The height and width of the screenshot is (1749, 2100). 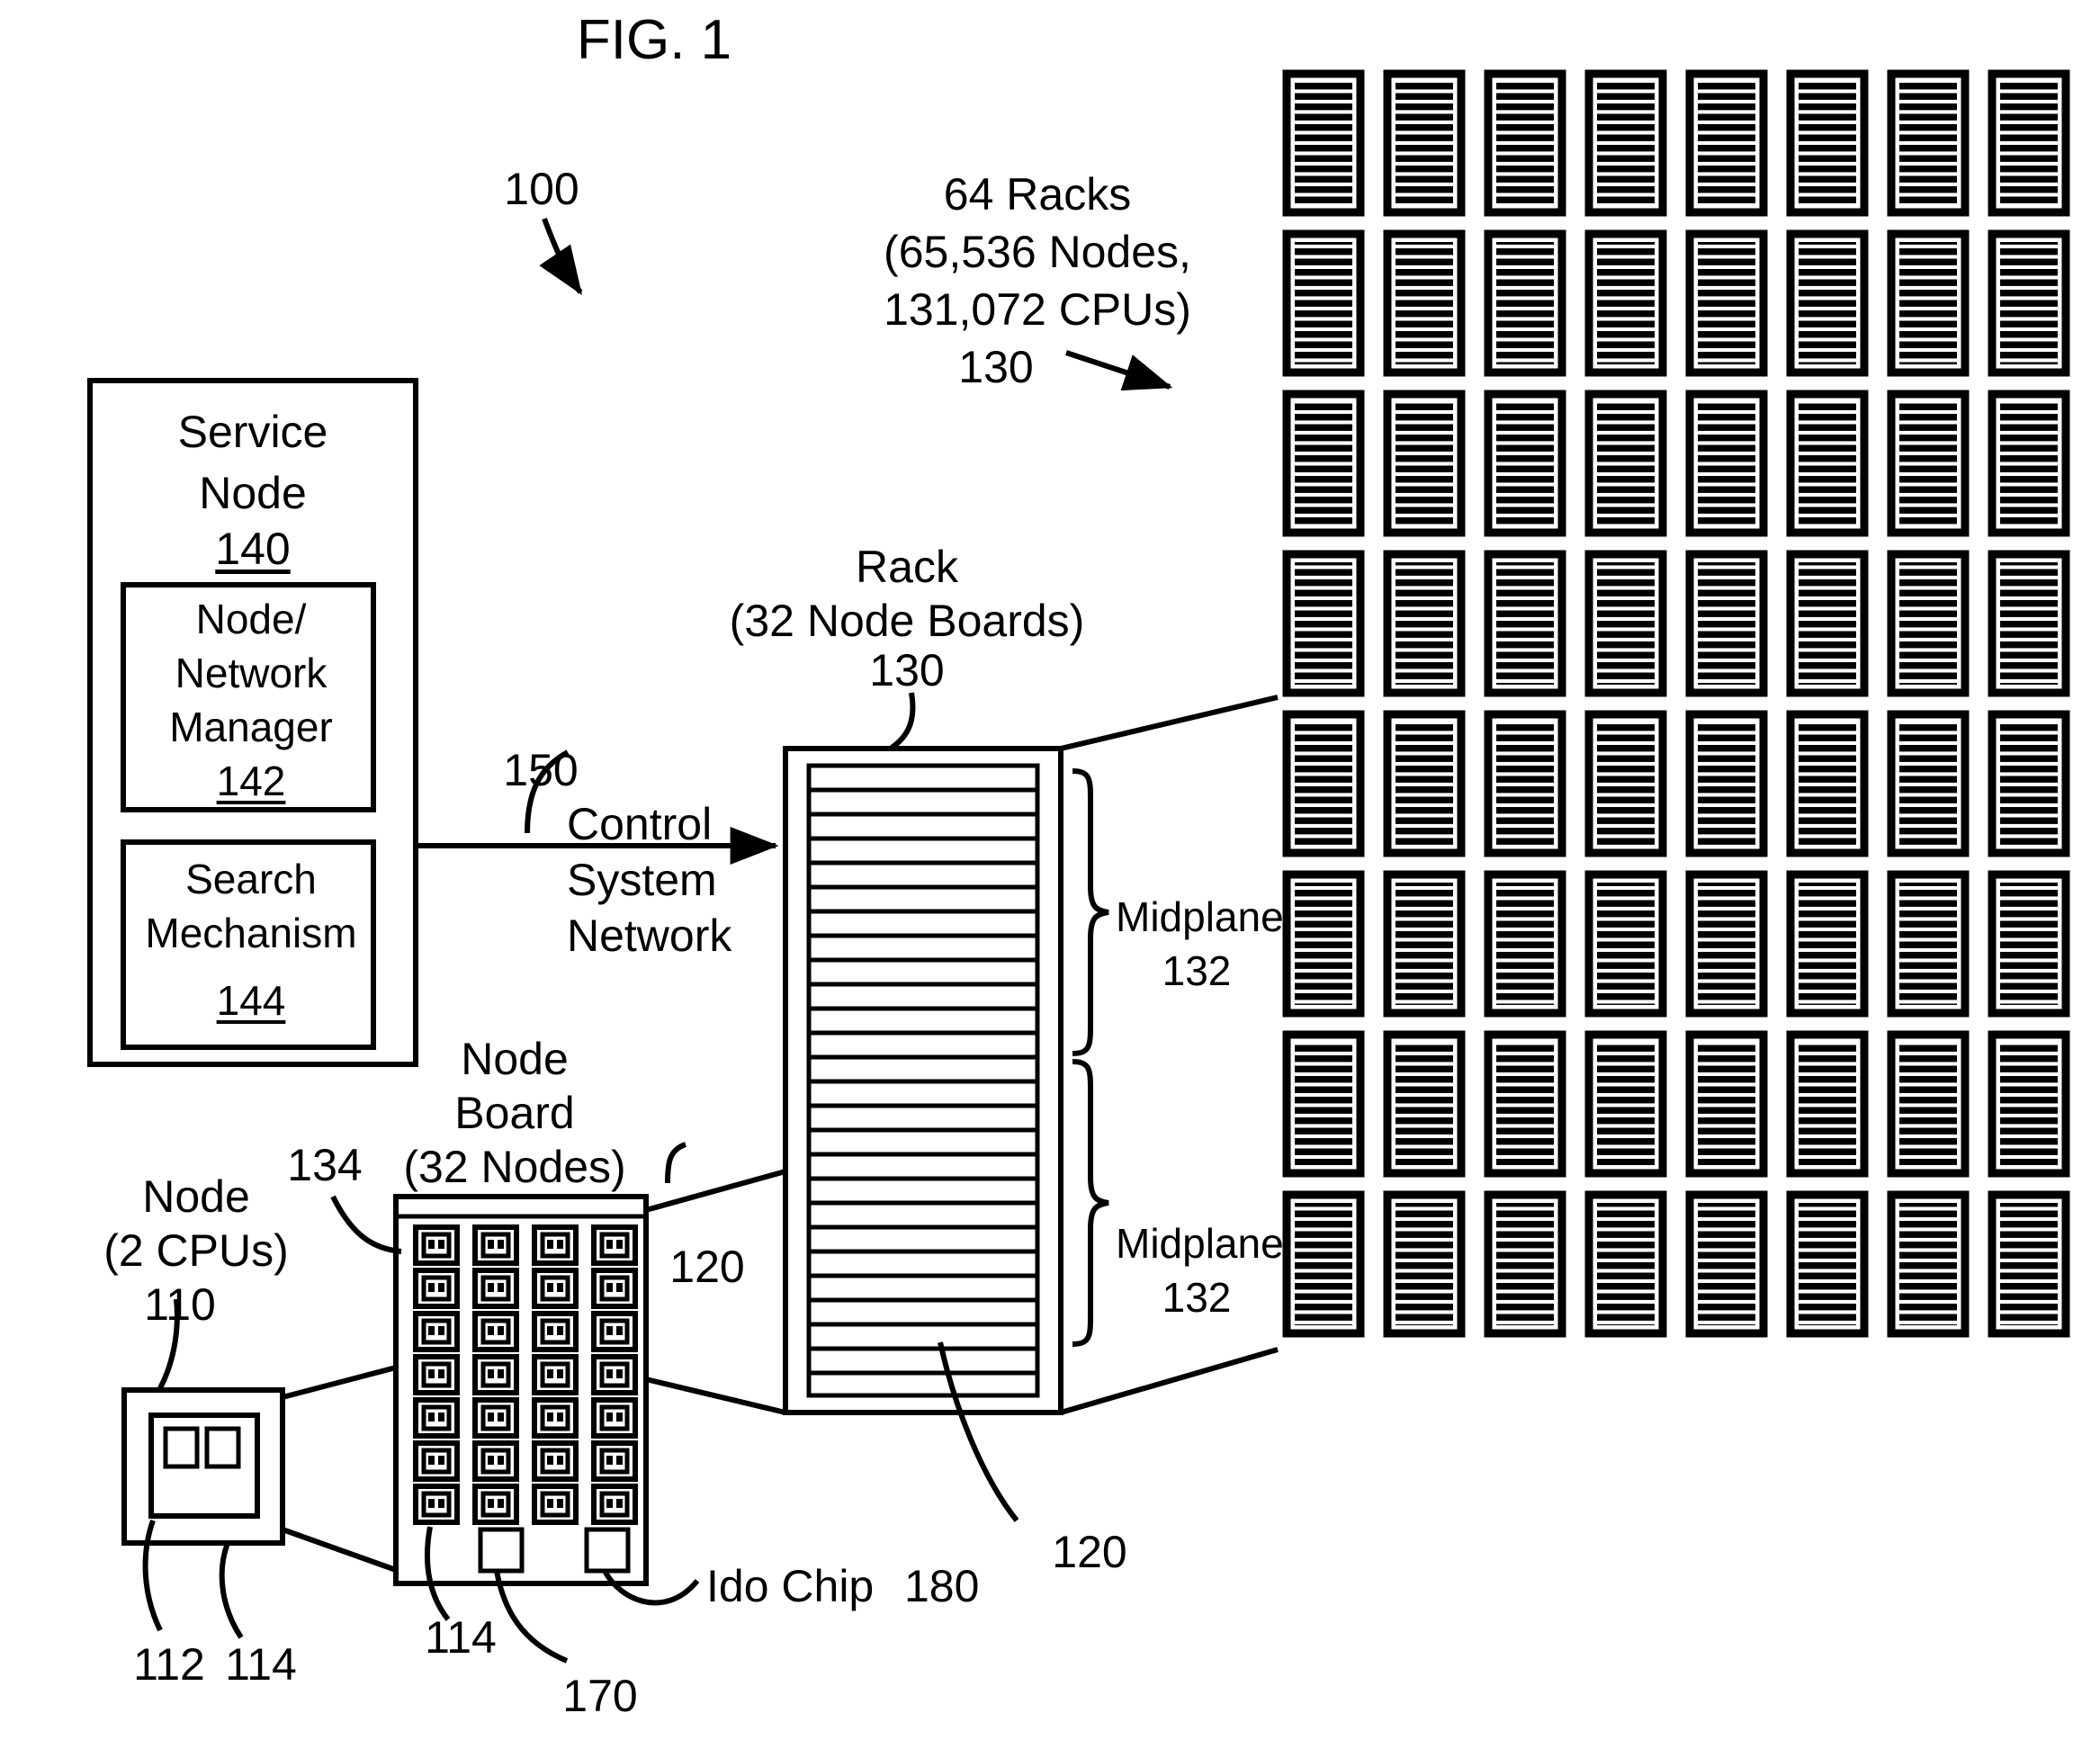 I want to click on node-board-edge-ref: 134, so click(x=325, y=1165).